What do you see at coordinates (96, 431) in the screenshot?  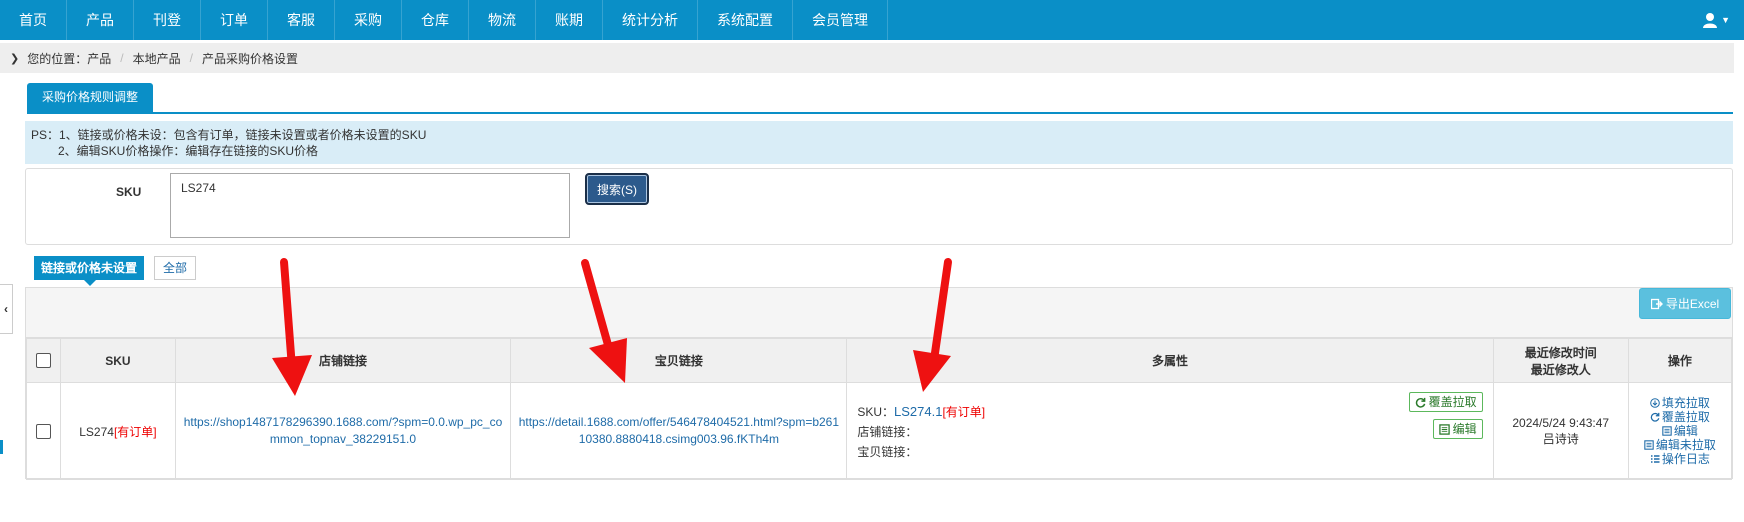 I see `sku-value: LS274` at bounding box center [96, 431].